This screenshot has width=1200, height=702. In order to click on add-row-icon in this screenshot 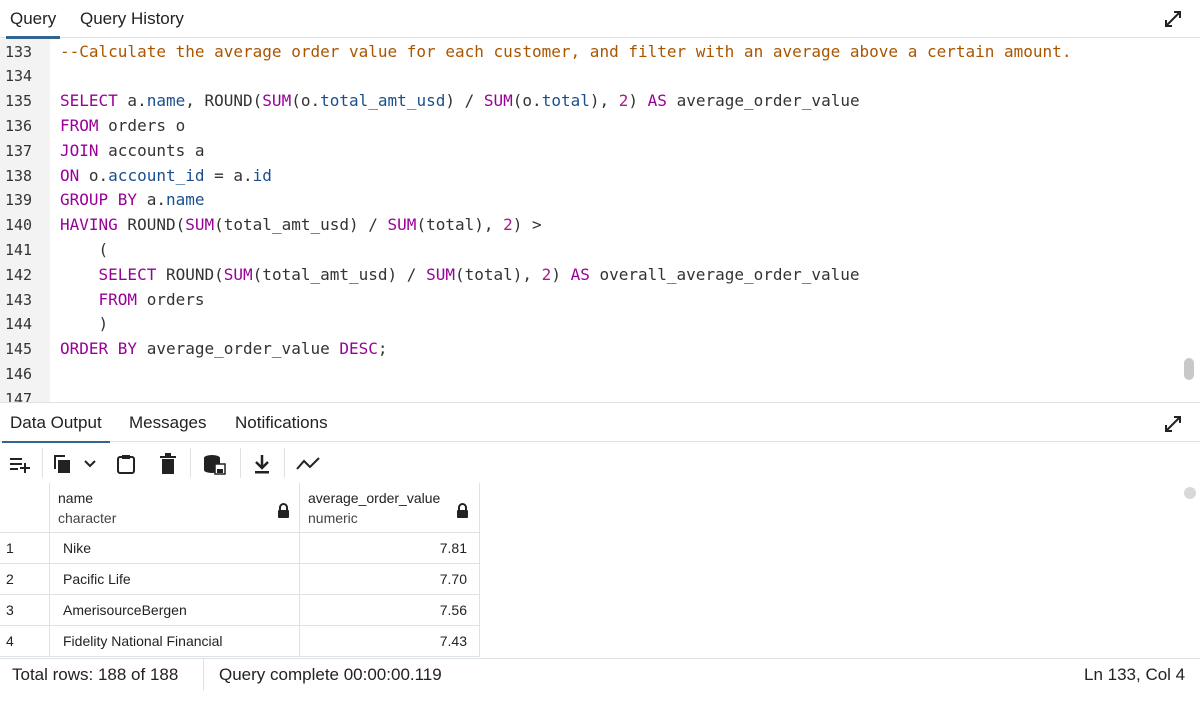, I will do `click(20, 464)`.